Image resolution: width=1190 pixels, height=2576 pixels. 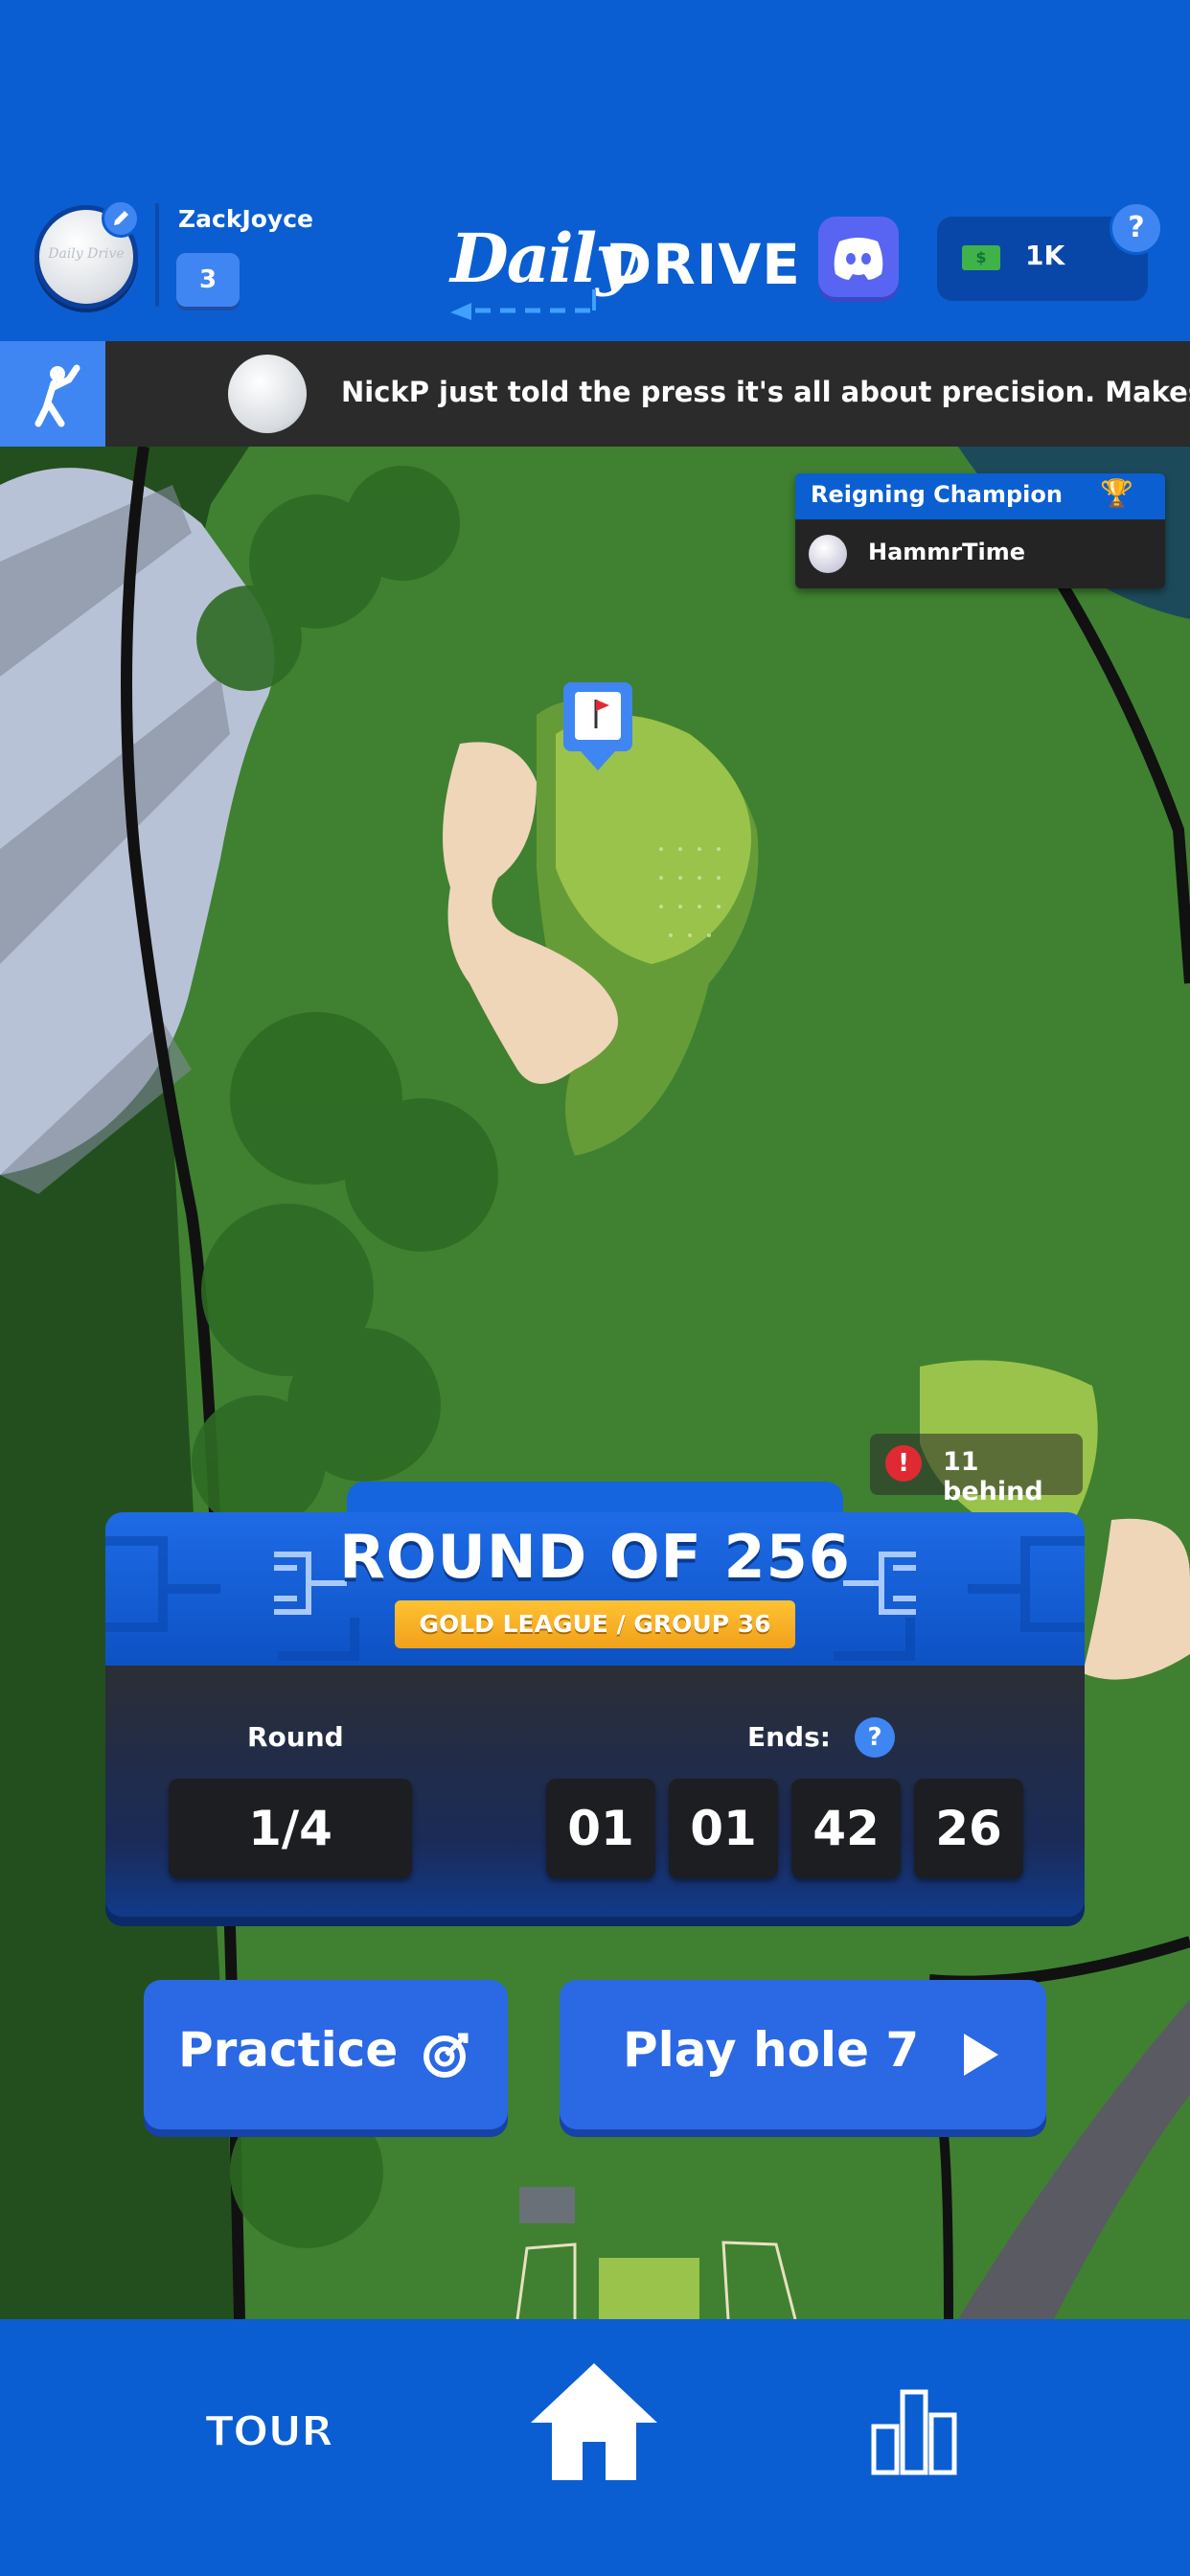 I want to click on trophy-icon: 🏆, so click(x=1116, y=493).